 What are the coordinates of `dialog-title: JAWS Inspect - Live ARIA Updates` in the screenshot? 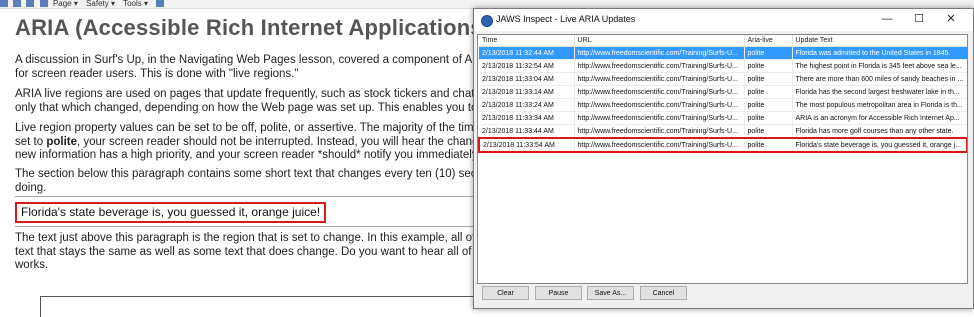 It's located at (566, 19).